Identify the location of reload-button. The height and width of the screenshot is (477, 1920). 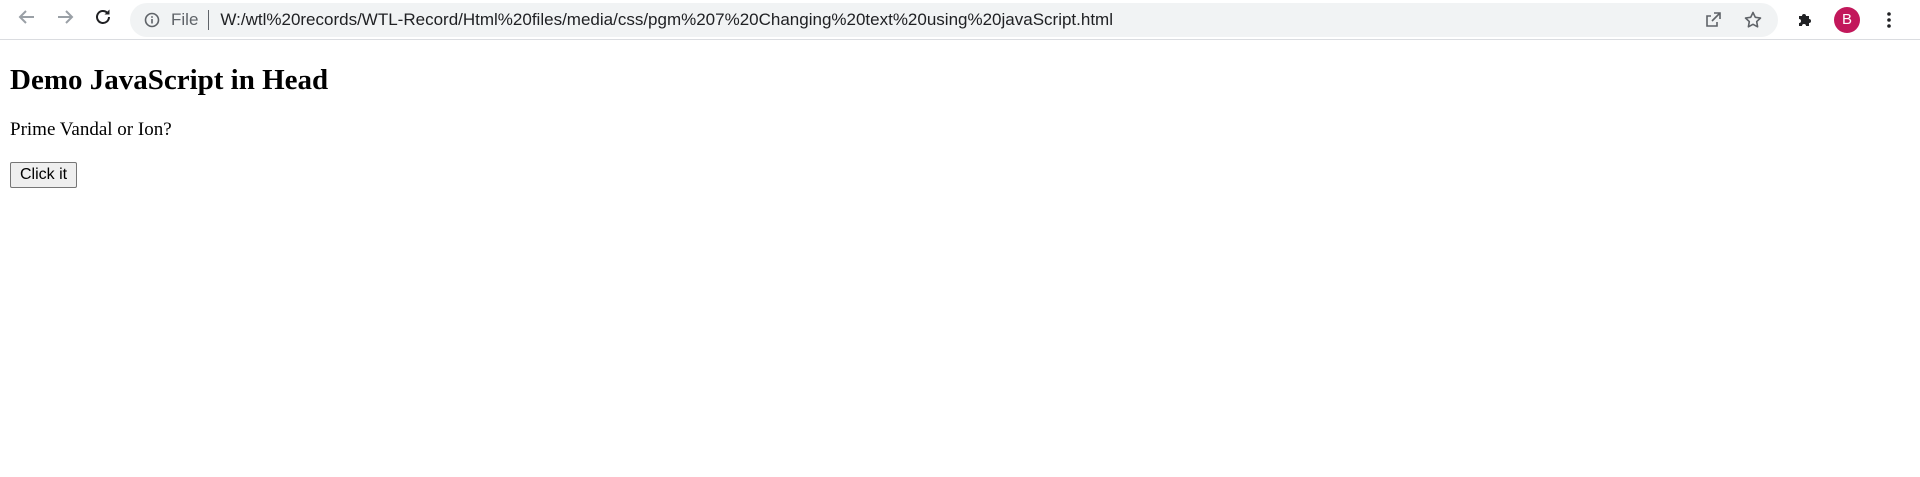
(103, 20).